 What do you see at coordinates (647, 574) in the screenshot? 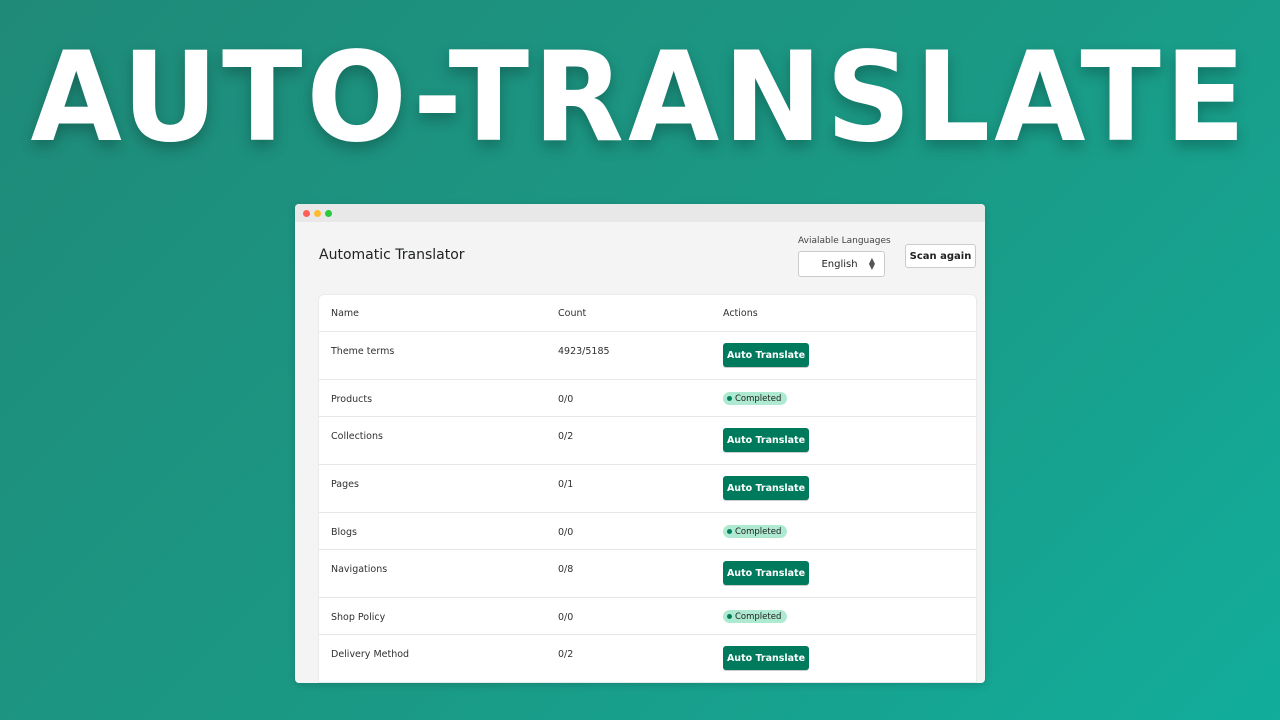
I see `table-row: Navigations 0/8 Auto Translate` at bounding box center [647, 574].